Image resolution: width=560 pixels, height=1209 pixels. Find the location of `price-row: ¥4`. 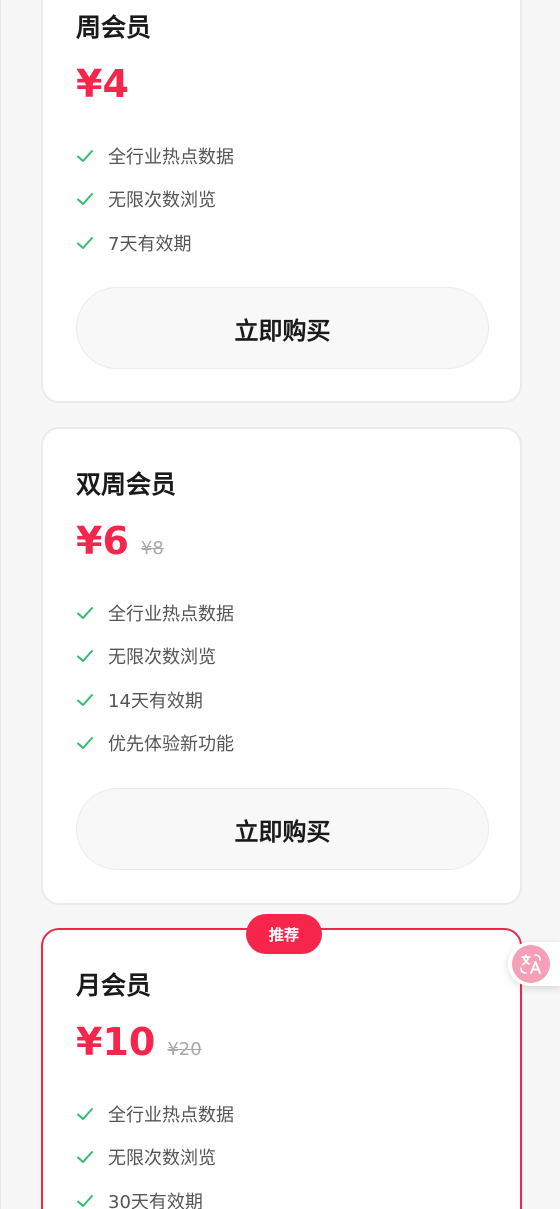

price-row: ¥4 is located at coordinates (102, 84).